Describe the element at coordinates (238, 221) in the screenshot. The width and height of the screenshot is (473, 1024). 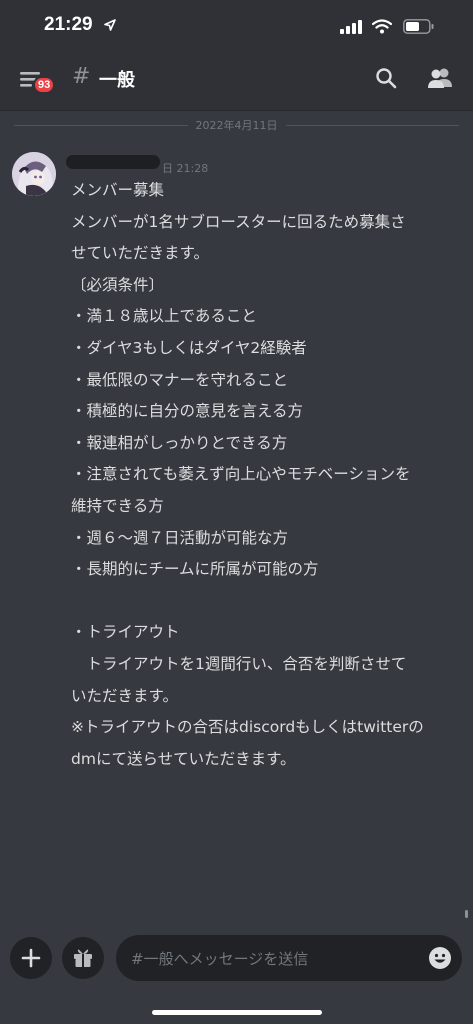
I see `message-line: メンバーが1名サブロースターに回るため募集さ` at that location.